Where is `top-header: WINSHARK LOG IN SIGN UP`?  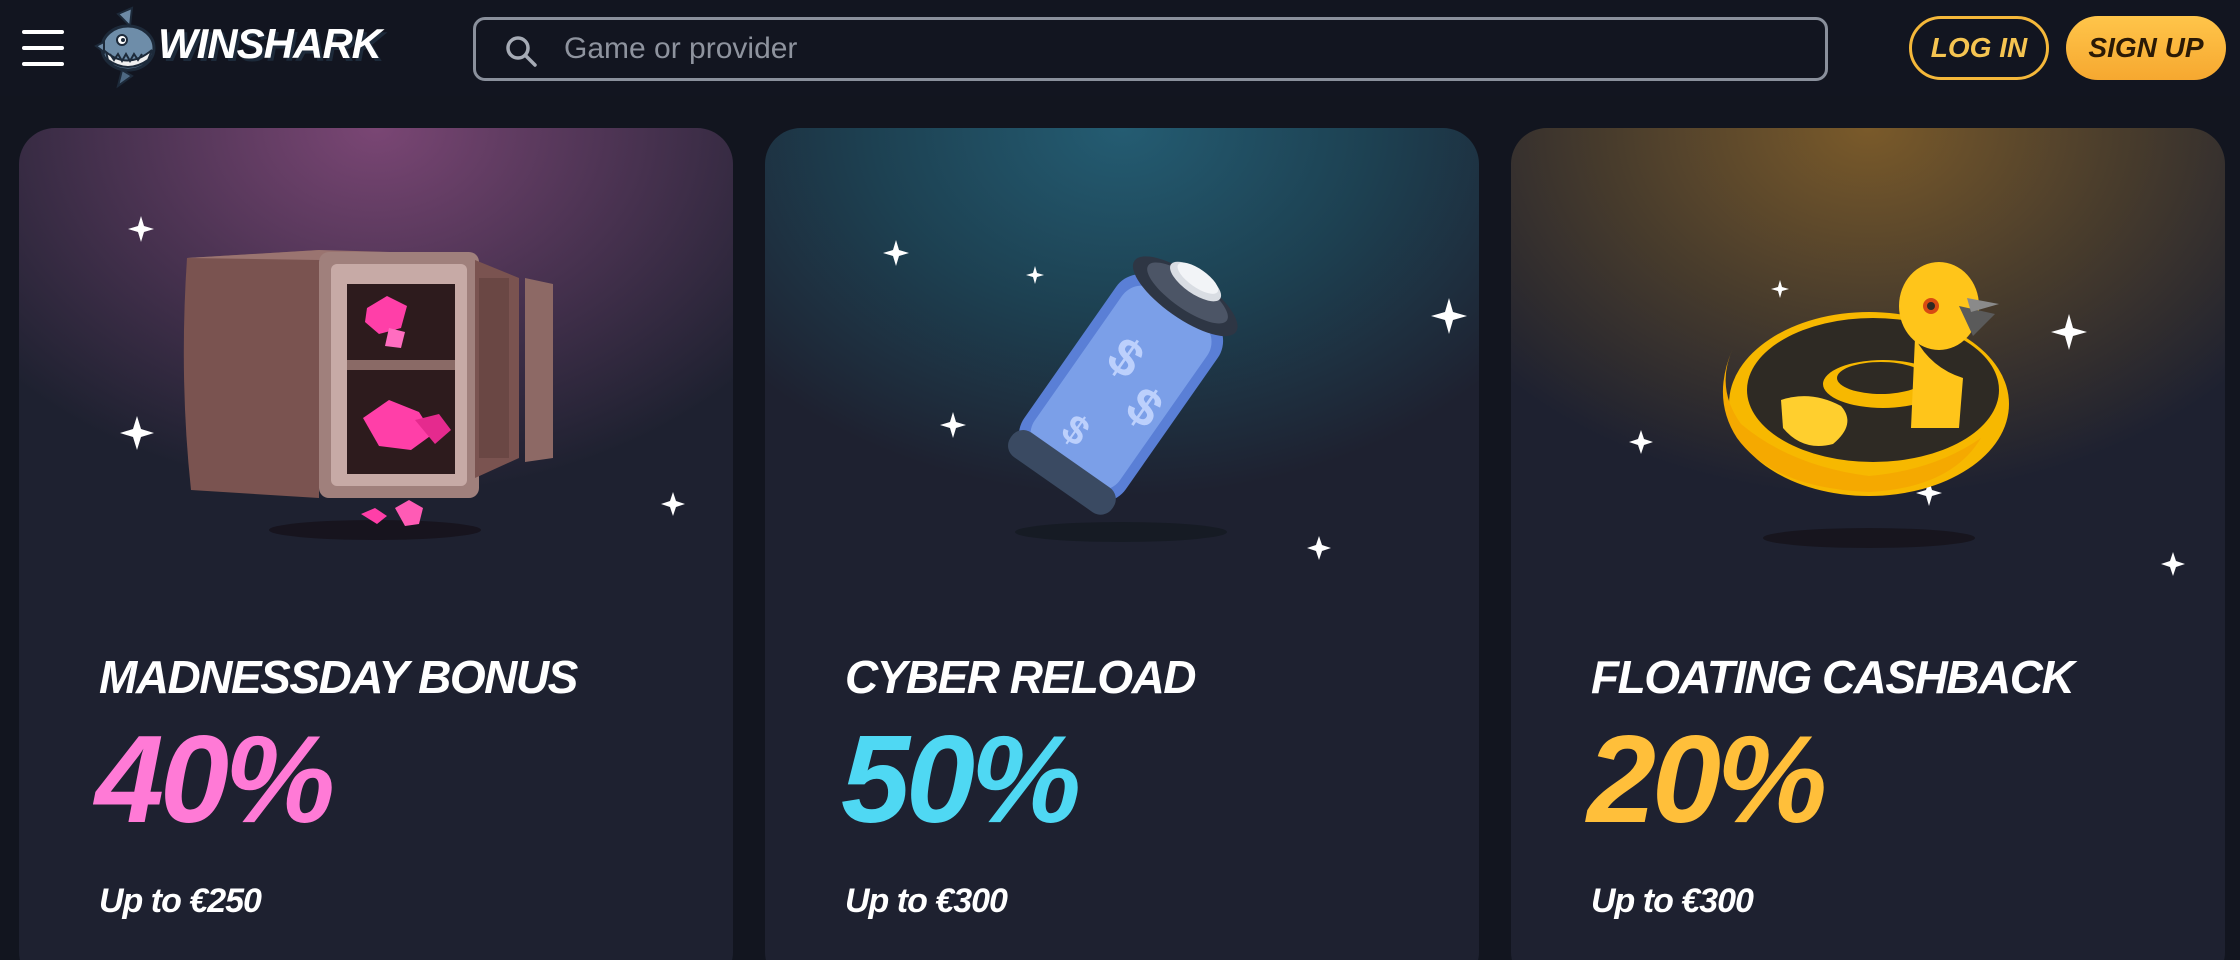 top-header: WINSHARK LOG IN SIGN UP is located at coordinates (1120, 48).